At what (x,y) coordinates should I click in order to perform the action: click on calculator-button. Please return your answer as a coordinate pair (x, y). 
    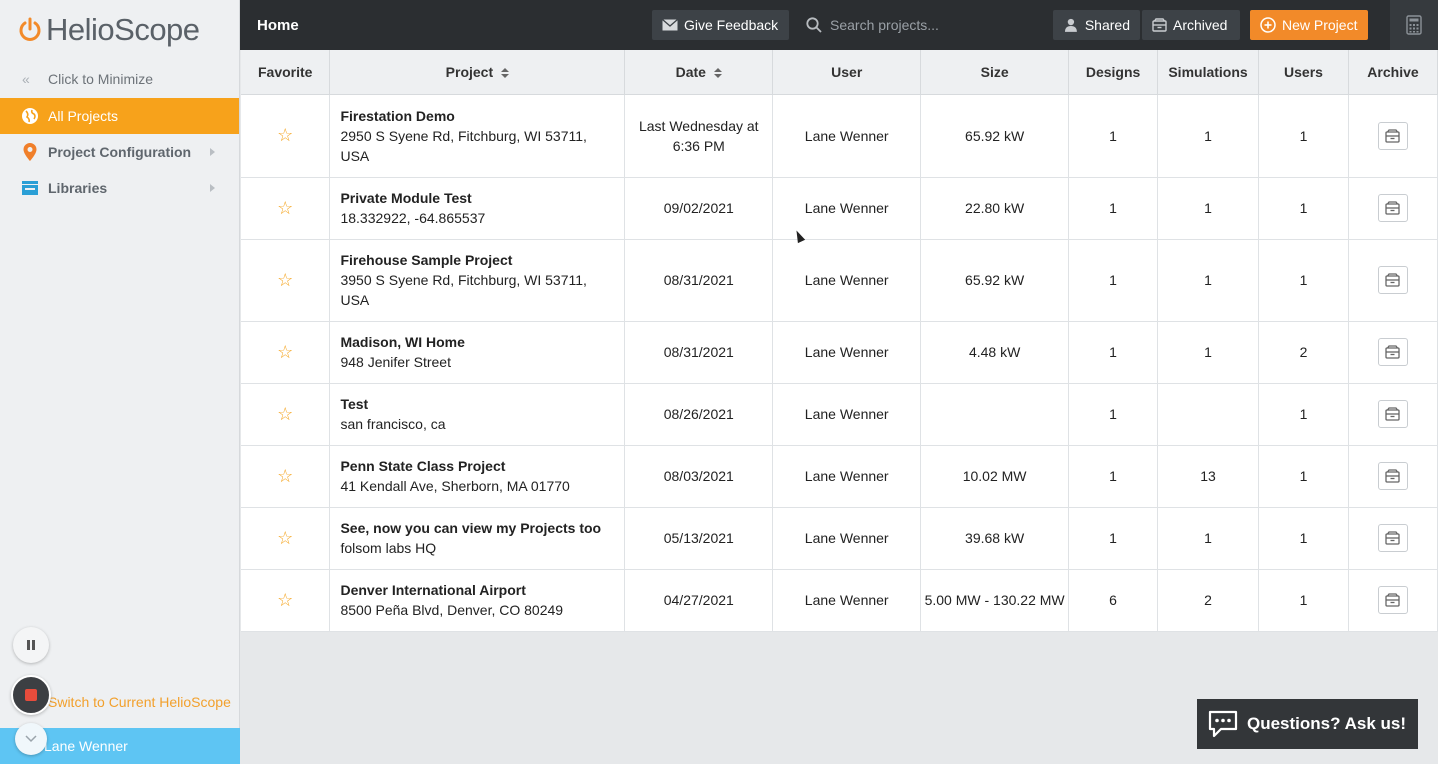
    Looking at the image, I should click on (1414, 25).